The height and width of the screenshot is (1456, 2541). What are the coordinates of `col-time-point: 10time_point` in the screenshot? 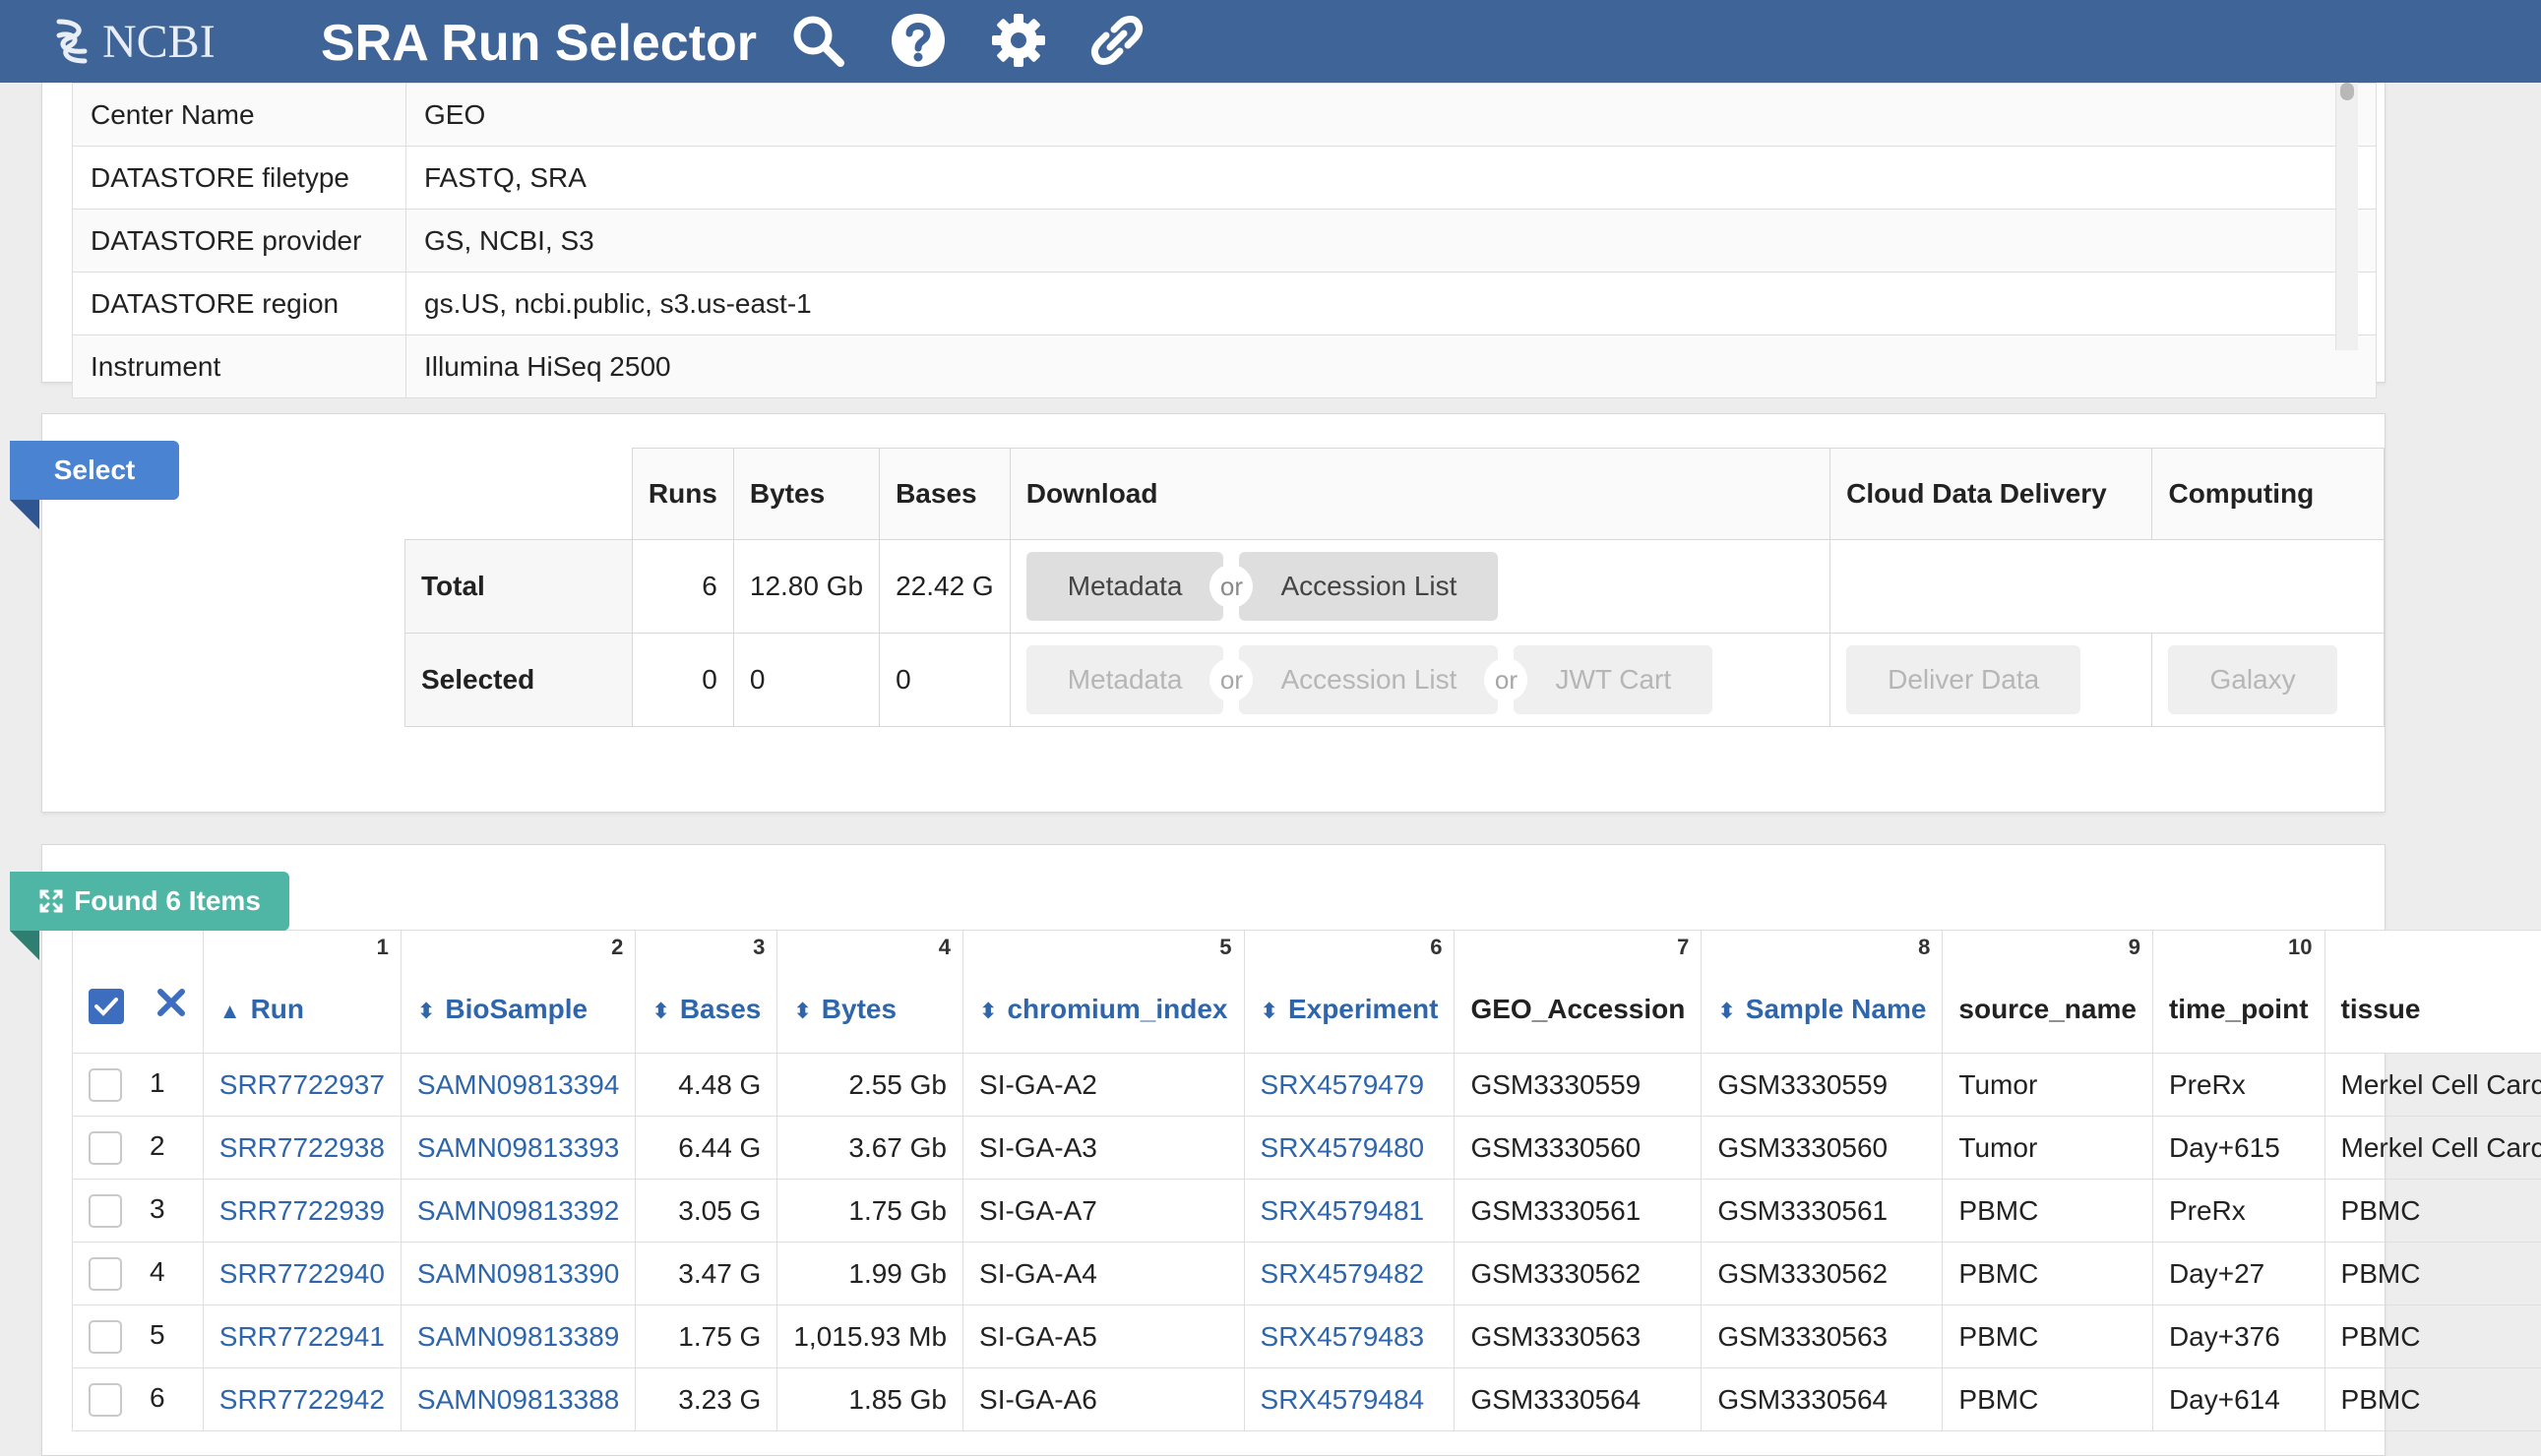 It's located at (2238, 992).